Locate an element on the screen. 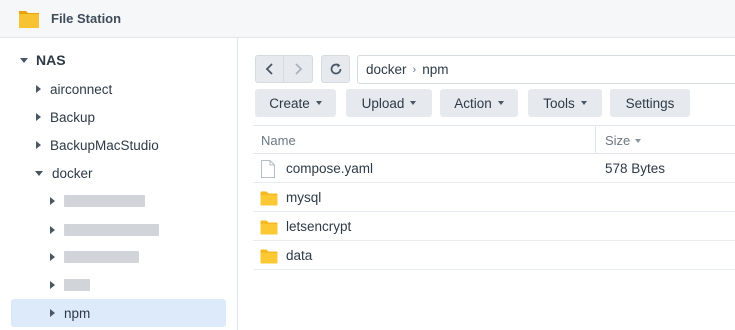 Image resolution: width=735 pixels, height=330 pixels. action-label: Action is located at coordinates (473, 103).